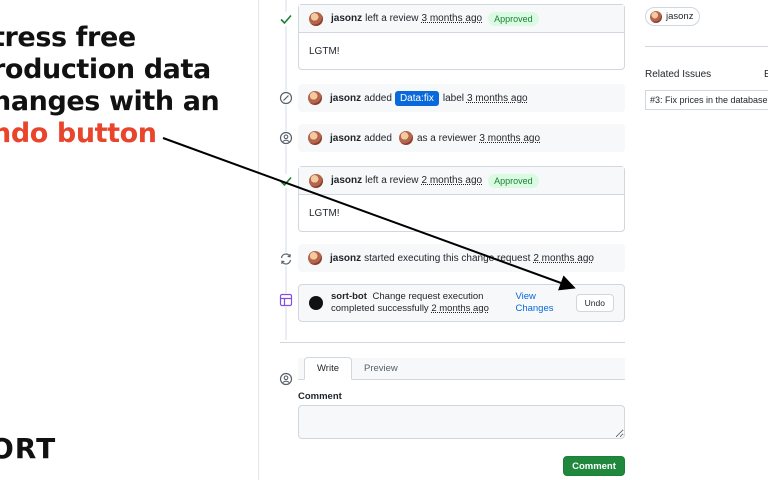 Image resolution: width=768 pixels, height=480 pixels. Describe the element at coordinates (680, 16) in the screenshot. I see `reviewer-name: jasonz` at that location.